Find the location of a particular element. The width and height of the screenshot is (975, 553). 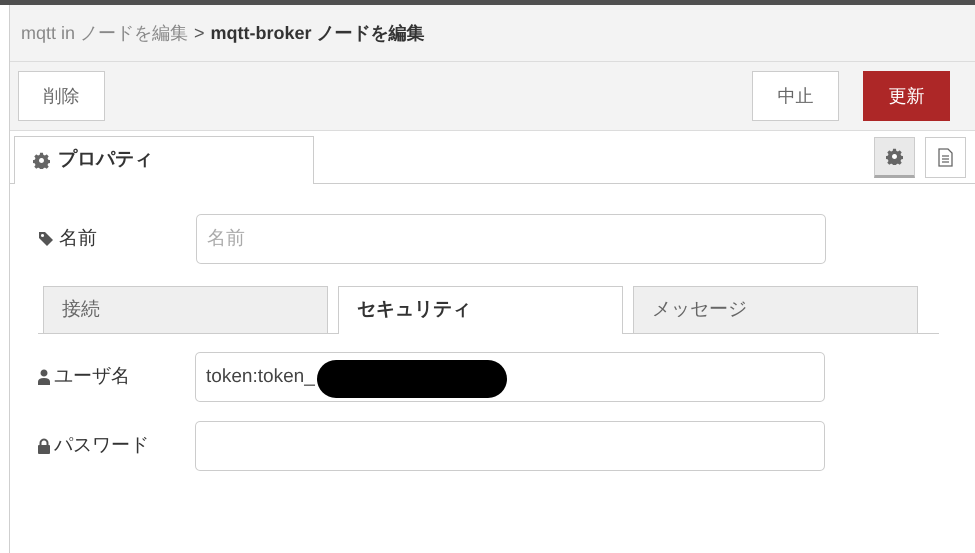

password-label: パスワード is located at coordinates (101, 446).